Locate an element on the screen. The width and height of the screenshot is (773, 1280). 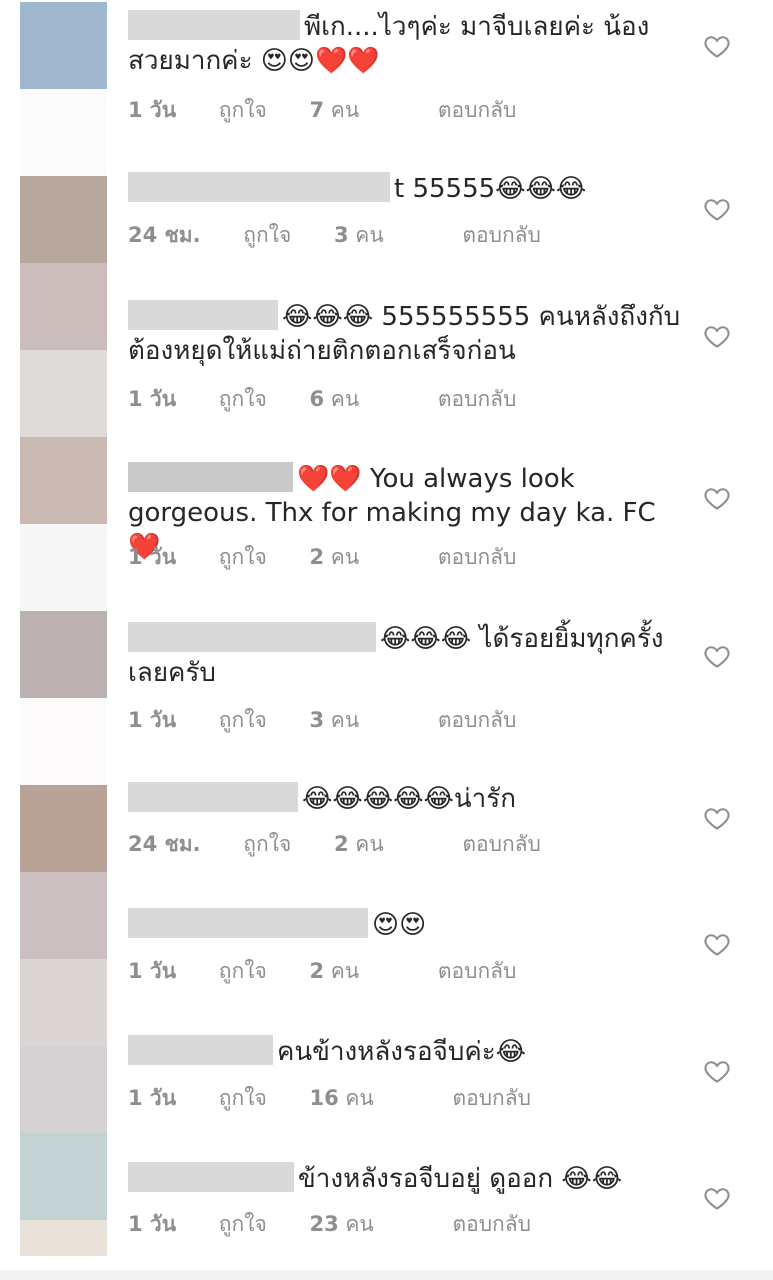
comment-meta: 24 ชม. ถูกใจ 3 คน ตอบกลับ is located at coordinates (352, 235).